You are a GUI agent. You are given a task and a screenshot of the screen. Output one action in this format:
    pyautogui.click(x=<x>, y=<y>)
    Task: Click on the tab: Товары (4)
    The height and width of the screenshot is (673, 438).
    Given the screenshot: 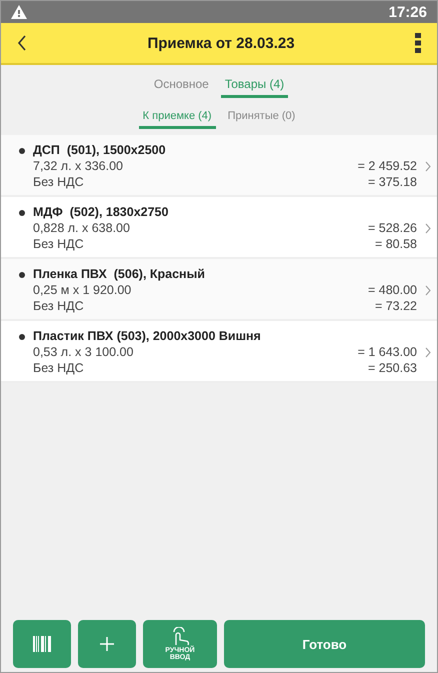 What is the action you would take?
    pyautogui.click(x=254, y=86)
    